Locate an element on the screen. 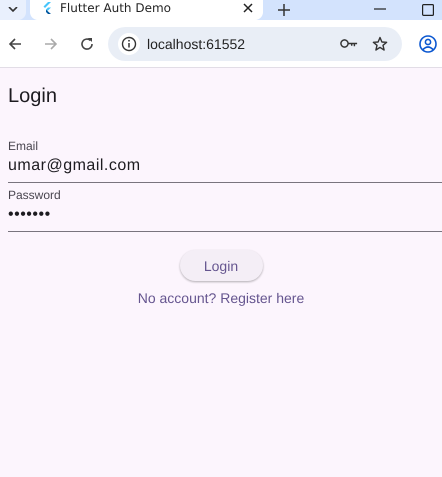  address-bar: localhost:61552 is located at coordinates (255, 43).